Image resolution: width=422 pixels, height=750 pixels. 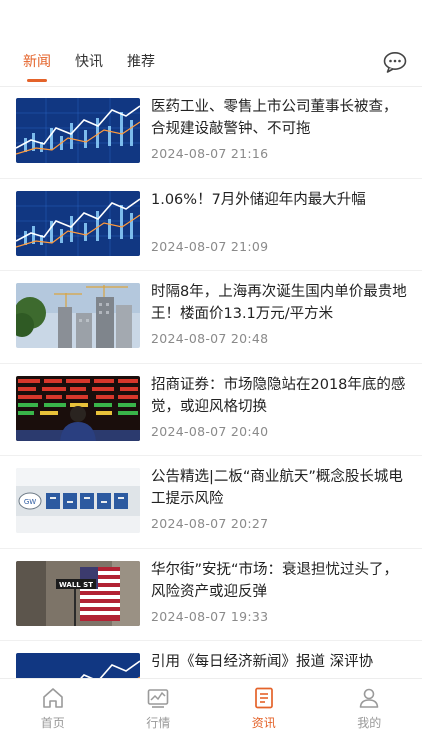 What do you see at coordinates (210, 431) in the screenshot?
I see `news-time: 2024-08-07 20:40` at bounding box center [210, 431].